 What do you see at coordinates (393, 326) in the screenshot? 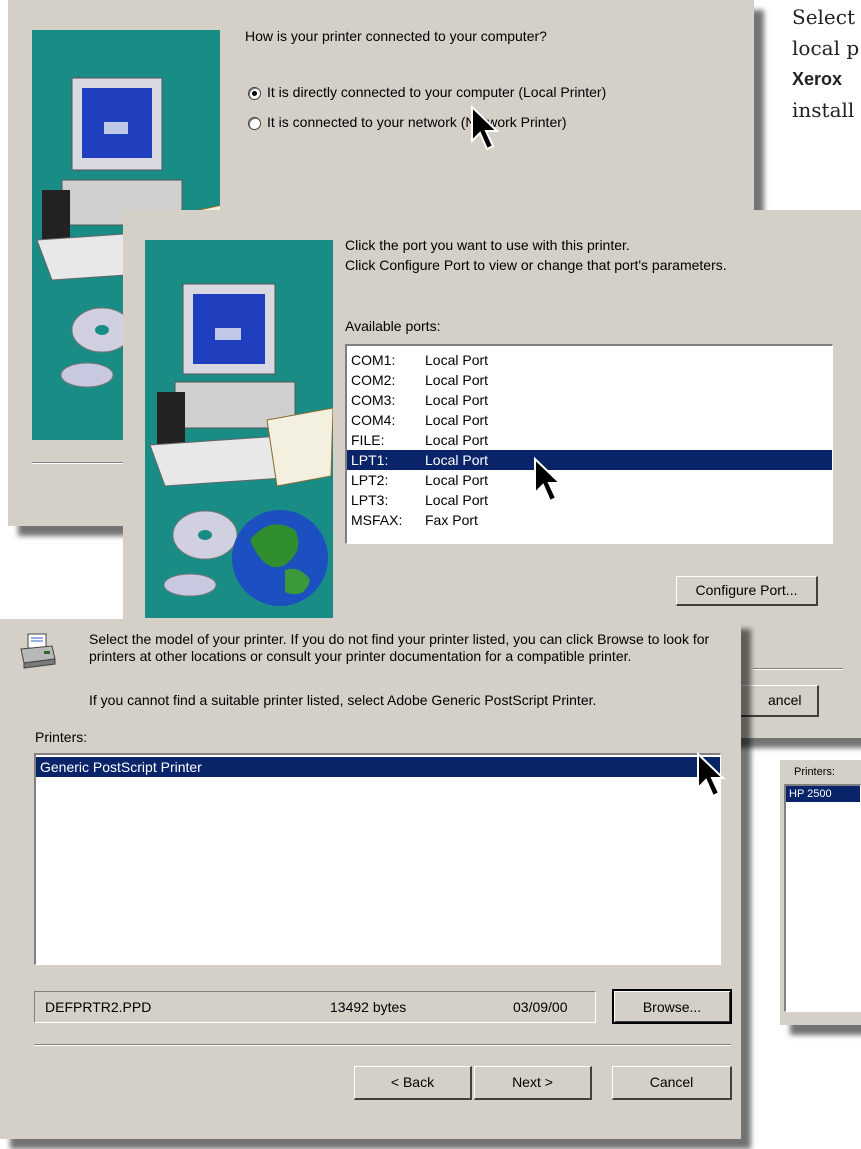
I see `available-ports-label: Available ports:` at bounding box center [393, 326].